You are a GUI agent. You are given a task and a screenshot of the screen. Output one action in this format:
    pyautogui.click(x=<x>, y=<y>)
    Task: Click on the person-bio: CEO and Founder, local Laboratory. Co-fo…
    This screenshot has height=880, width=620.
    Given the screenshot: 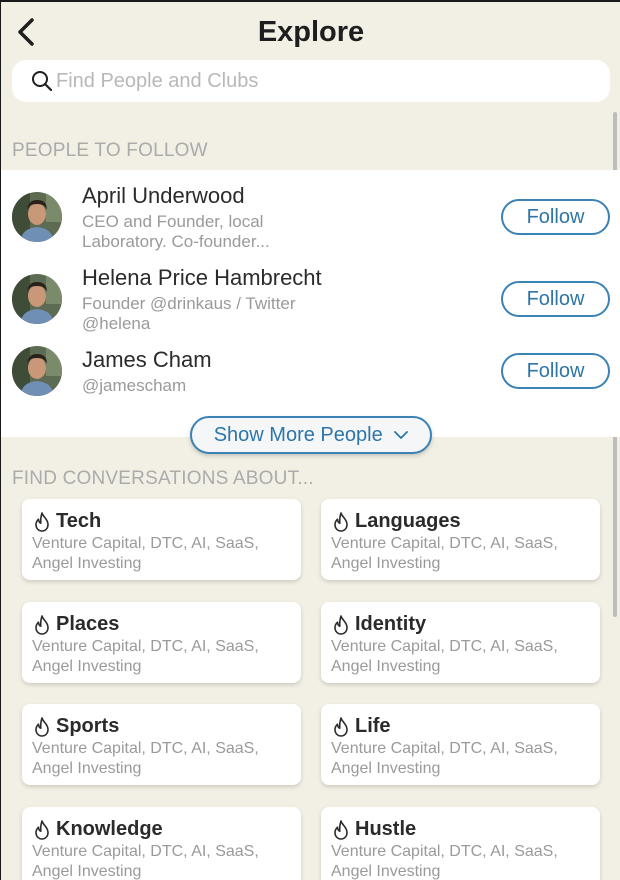 What is the action you would take?
    pyautogui.click(x=176, y=231)
    